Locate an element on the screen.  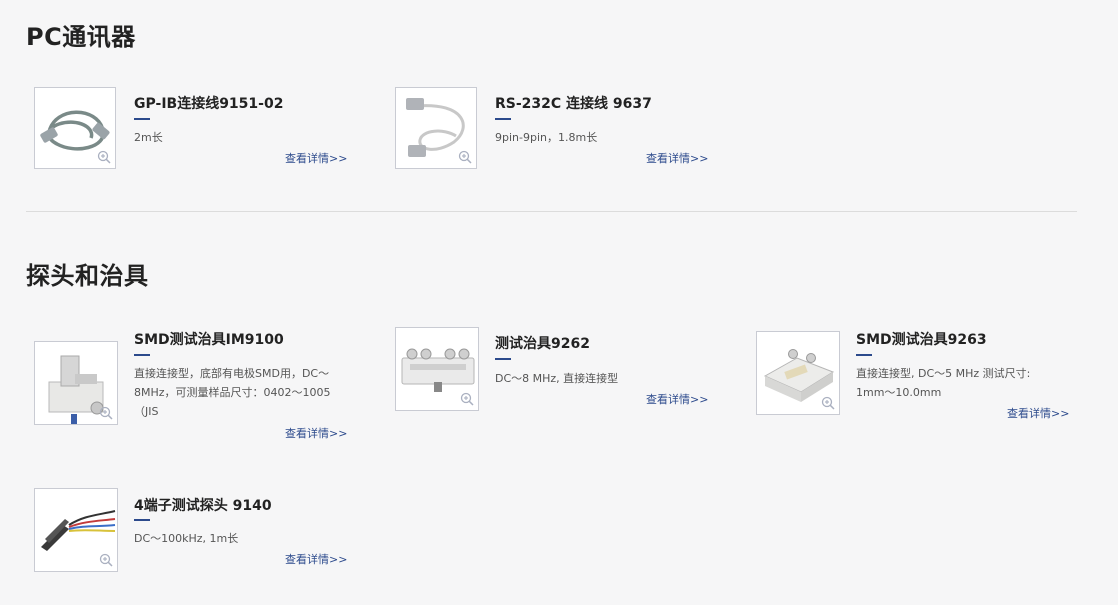
product-card-9262: 测试治具9262 DC～8 MHz, 直接连接型 查看详情>> is located at coordinates (560, 382).